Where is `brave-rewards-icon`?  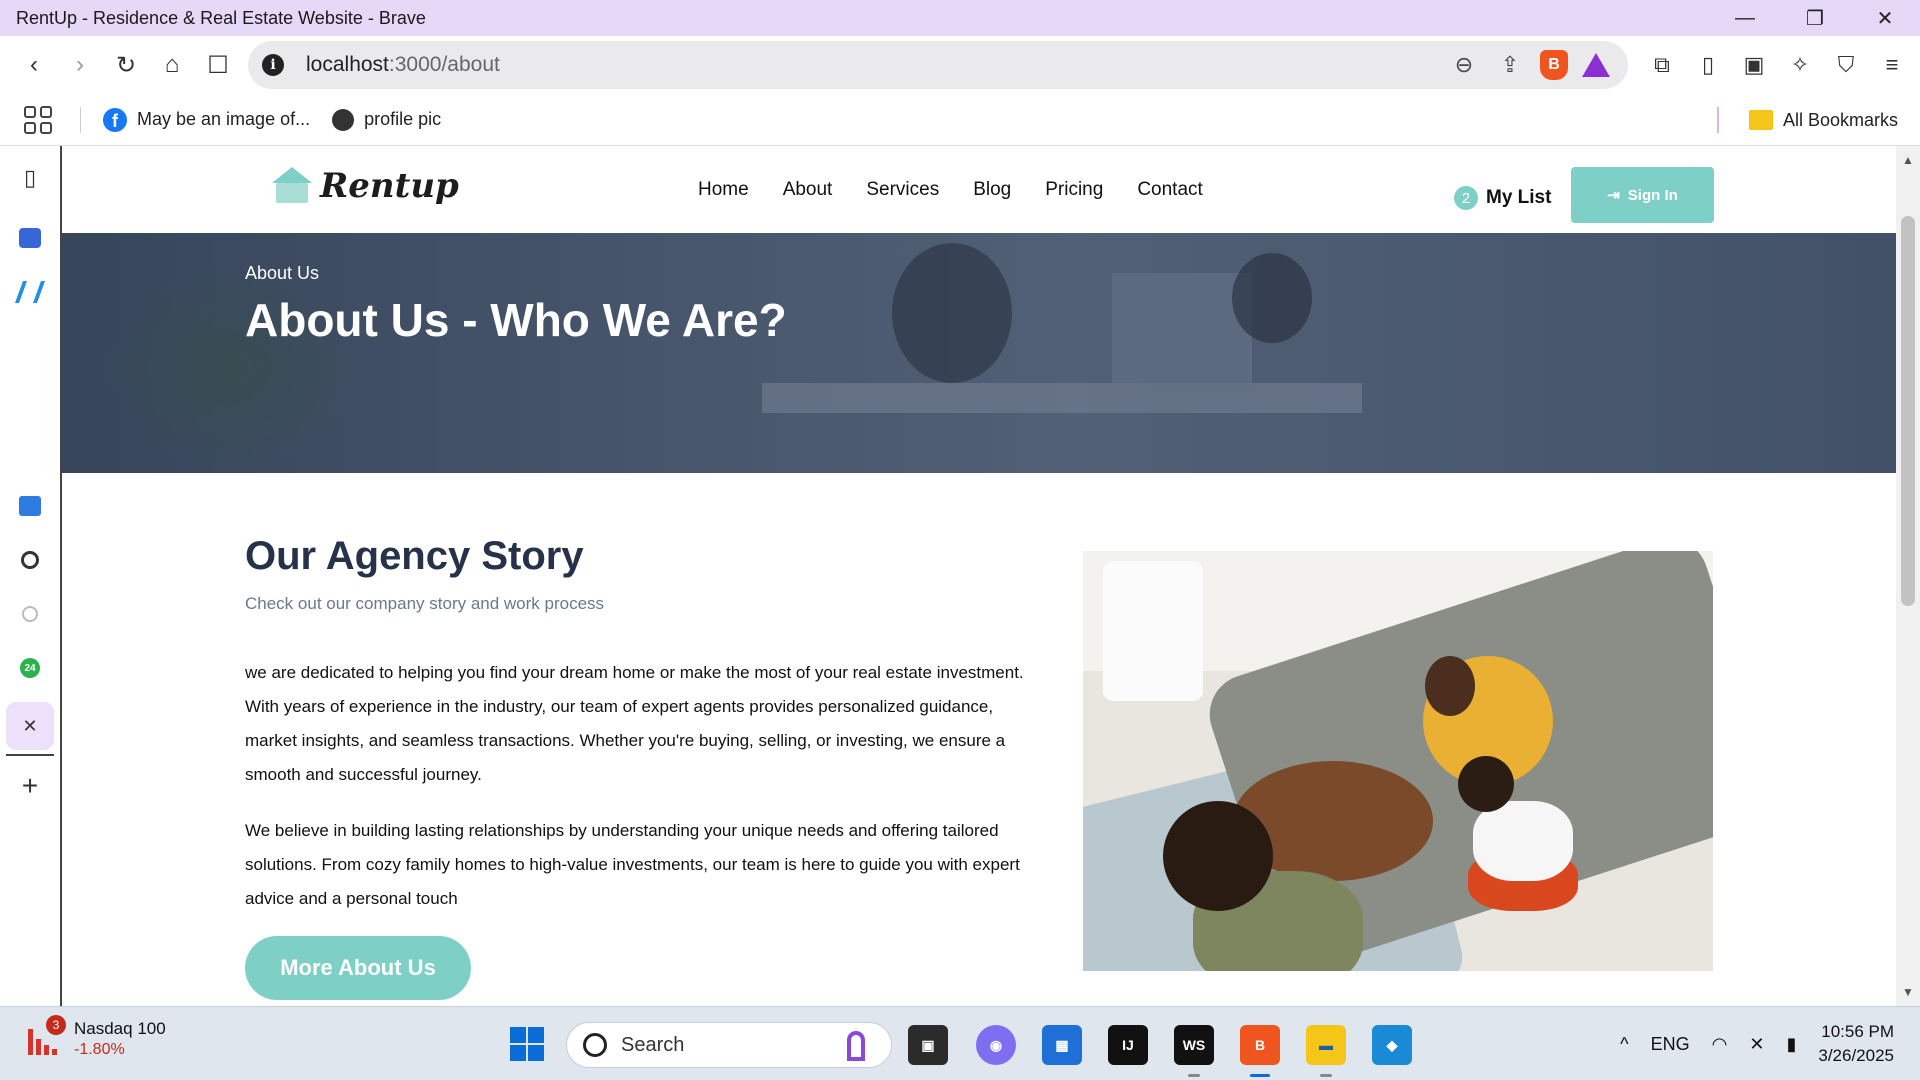
brave-rewards-icon is located at coordinates (1596, 65).